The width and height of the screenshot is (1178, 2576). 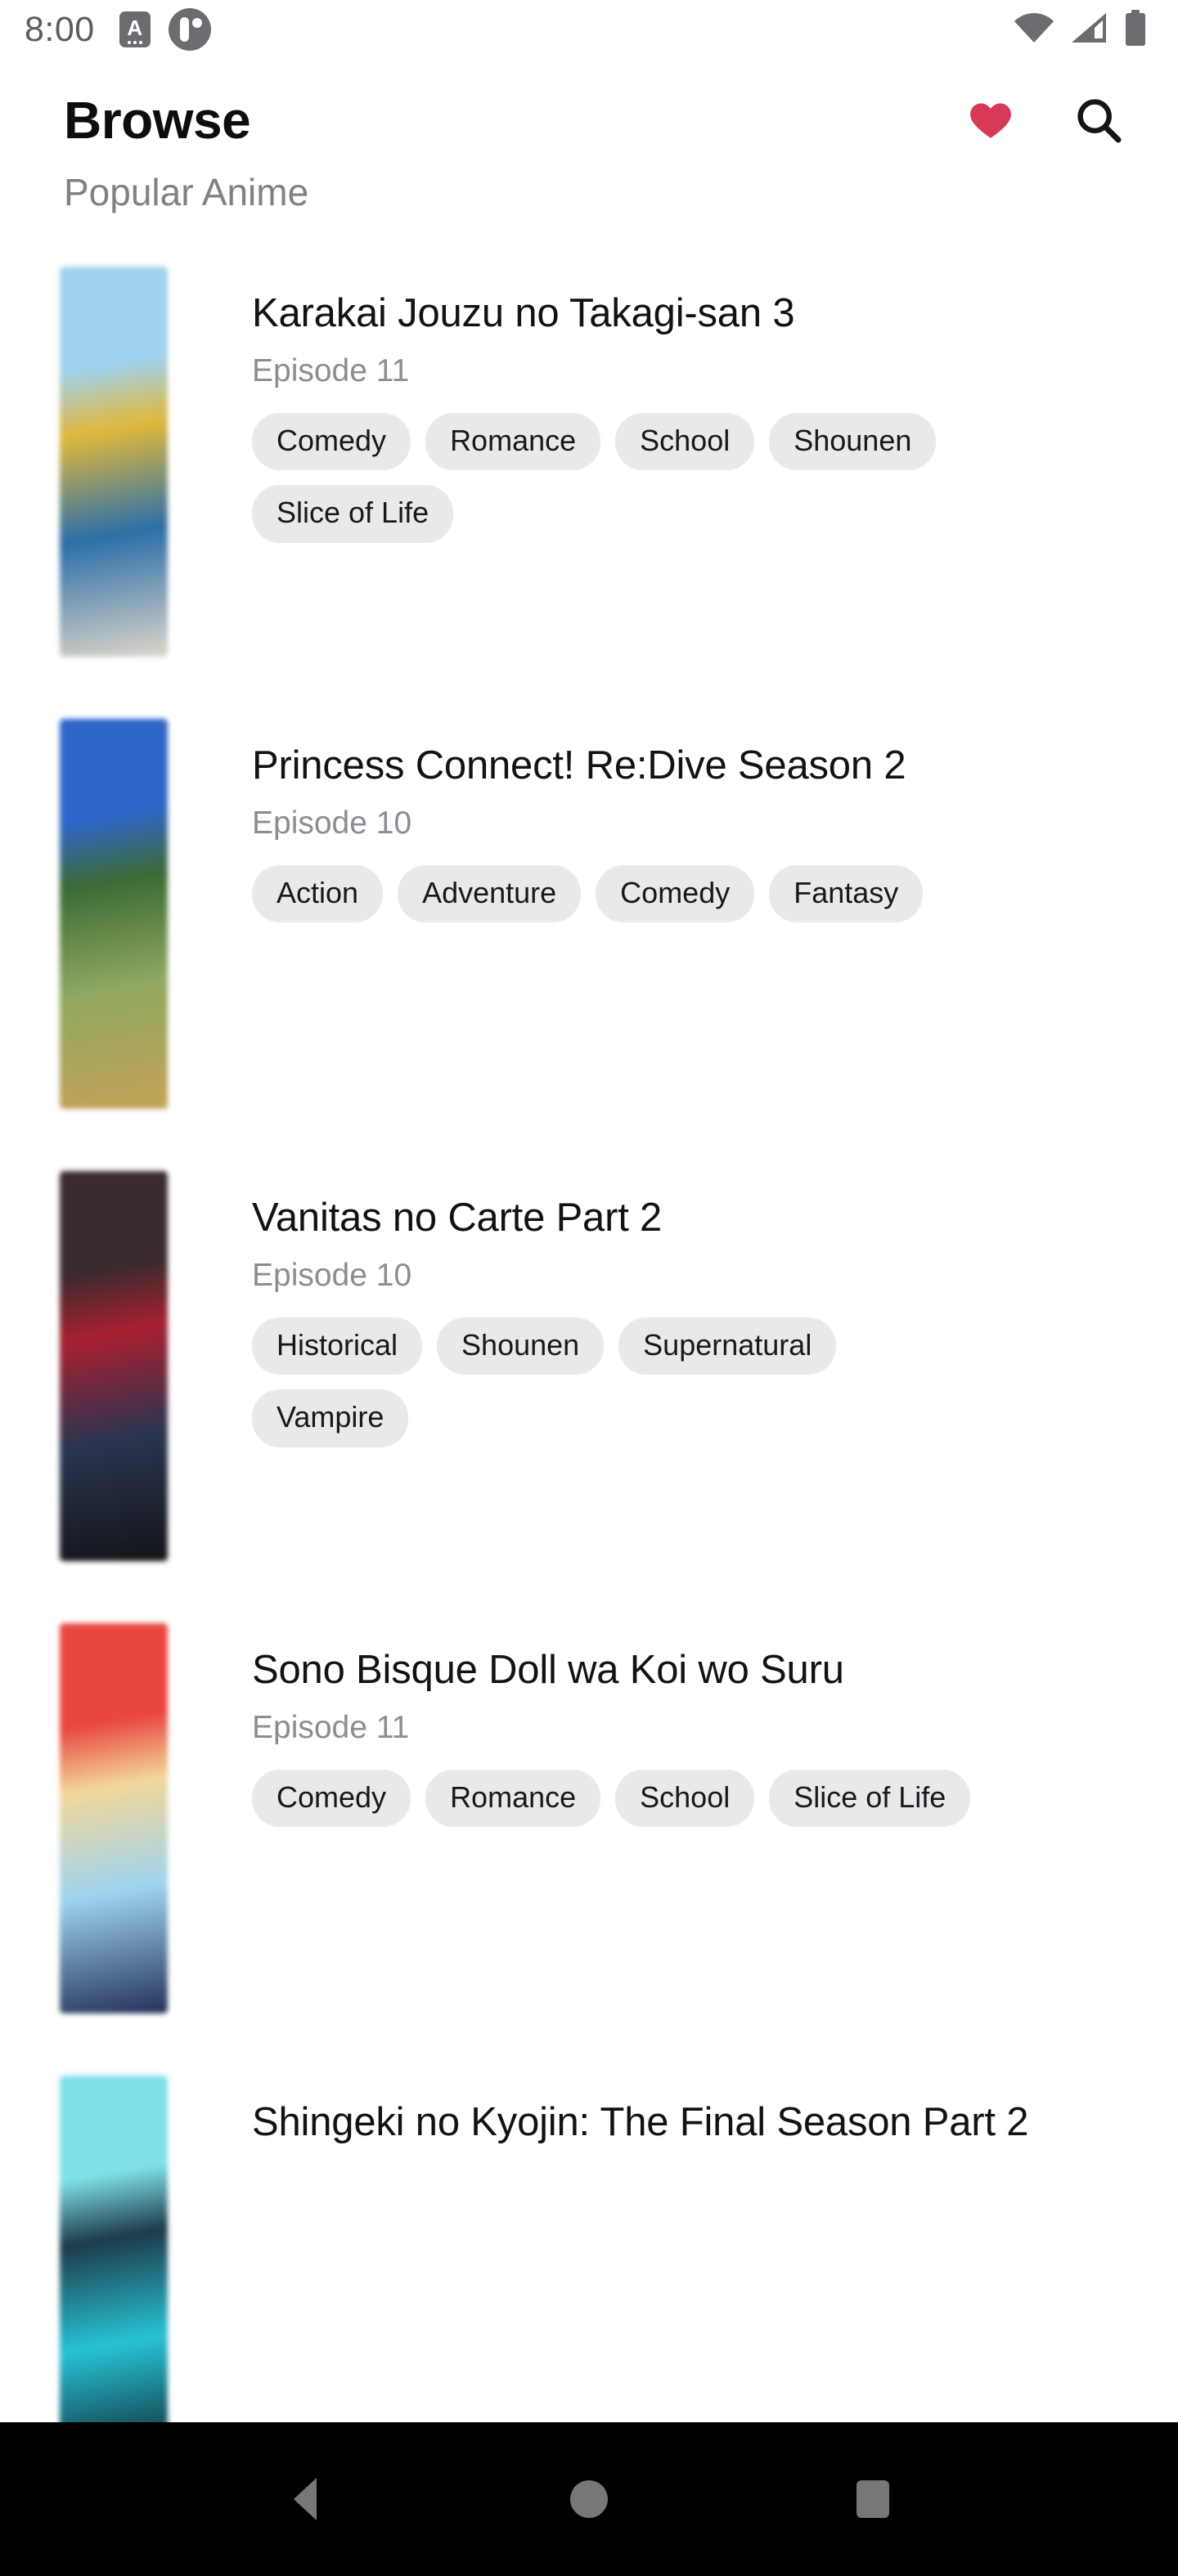 I want to click on genre-chip: Historical, so click(x=337, y=1346).